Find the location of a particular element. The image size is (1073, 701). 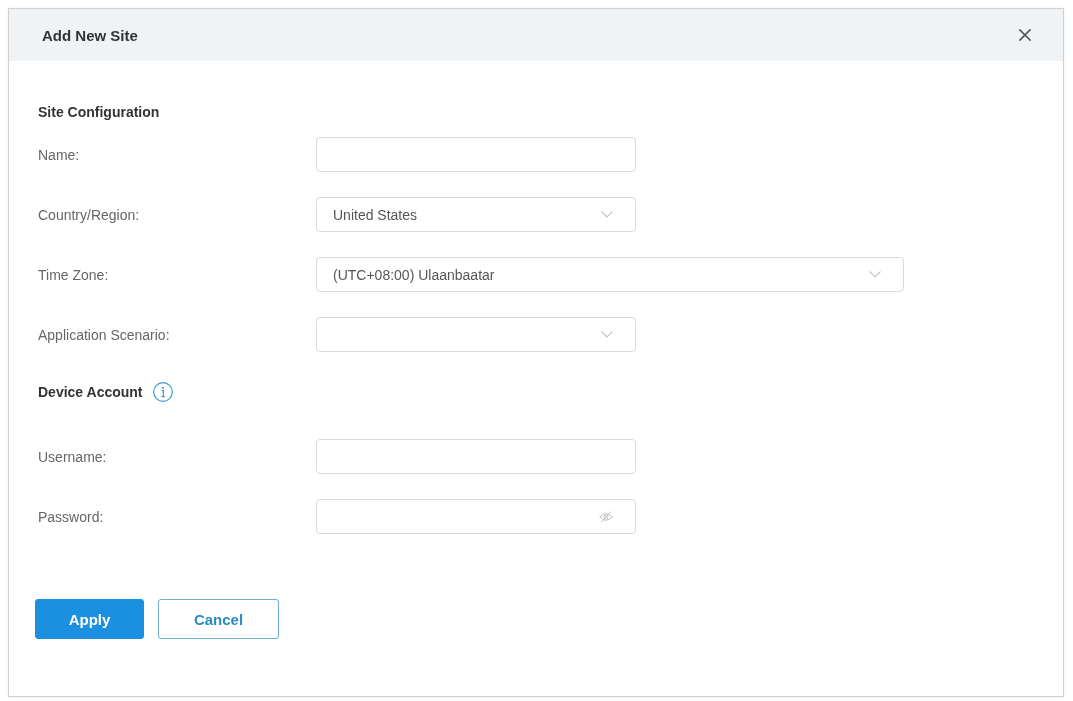

section-heading: Device Account is located at coordinates (90, 392).